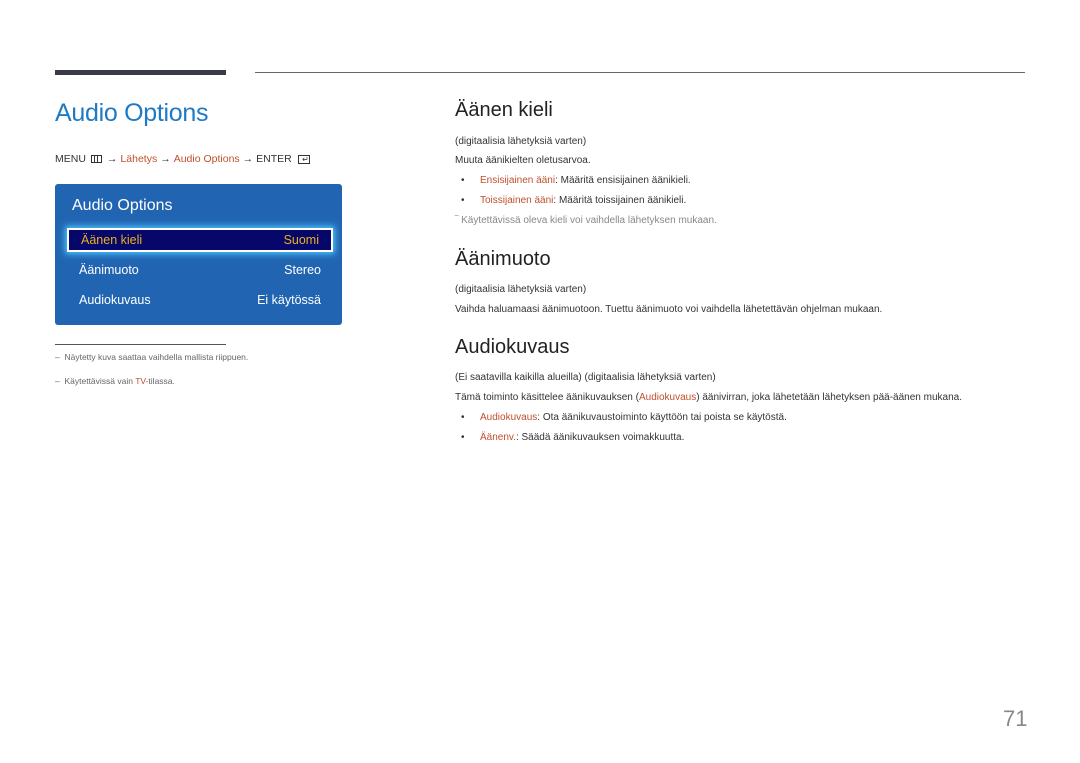  I want to click on breadcrumb-item-audio-options: Audio Options, so click(207, 159).